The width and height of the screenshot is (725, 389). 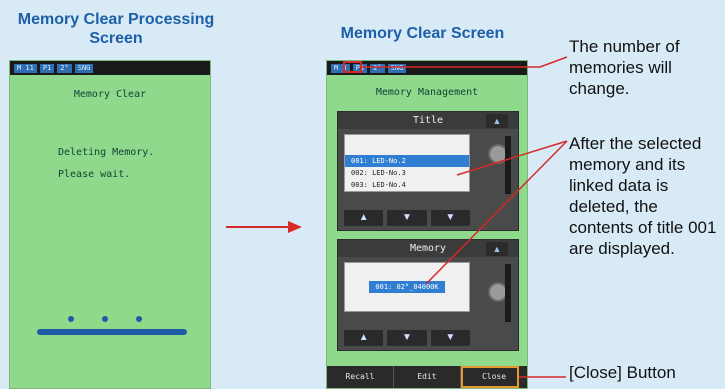 I want to click on status-mode: P1, so click(x=47, y=68).